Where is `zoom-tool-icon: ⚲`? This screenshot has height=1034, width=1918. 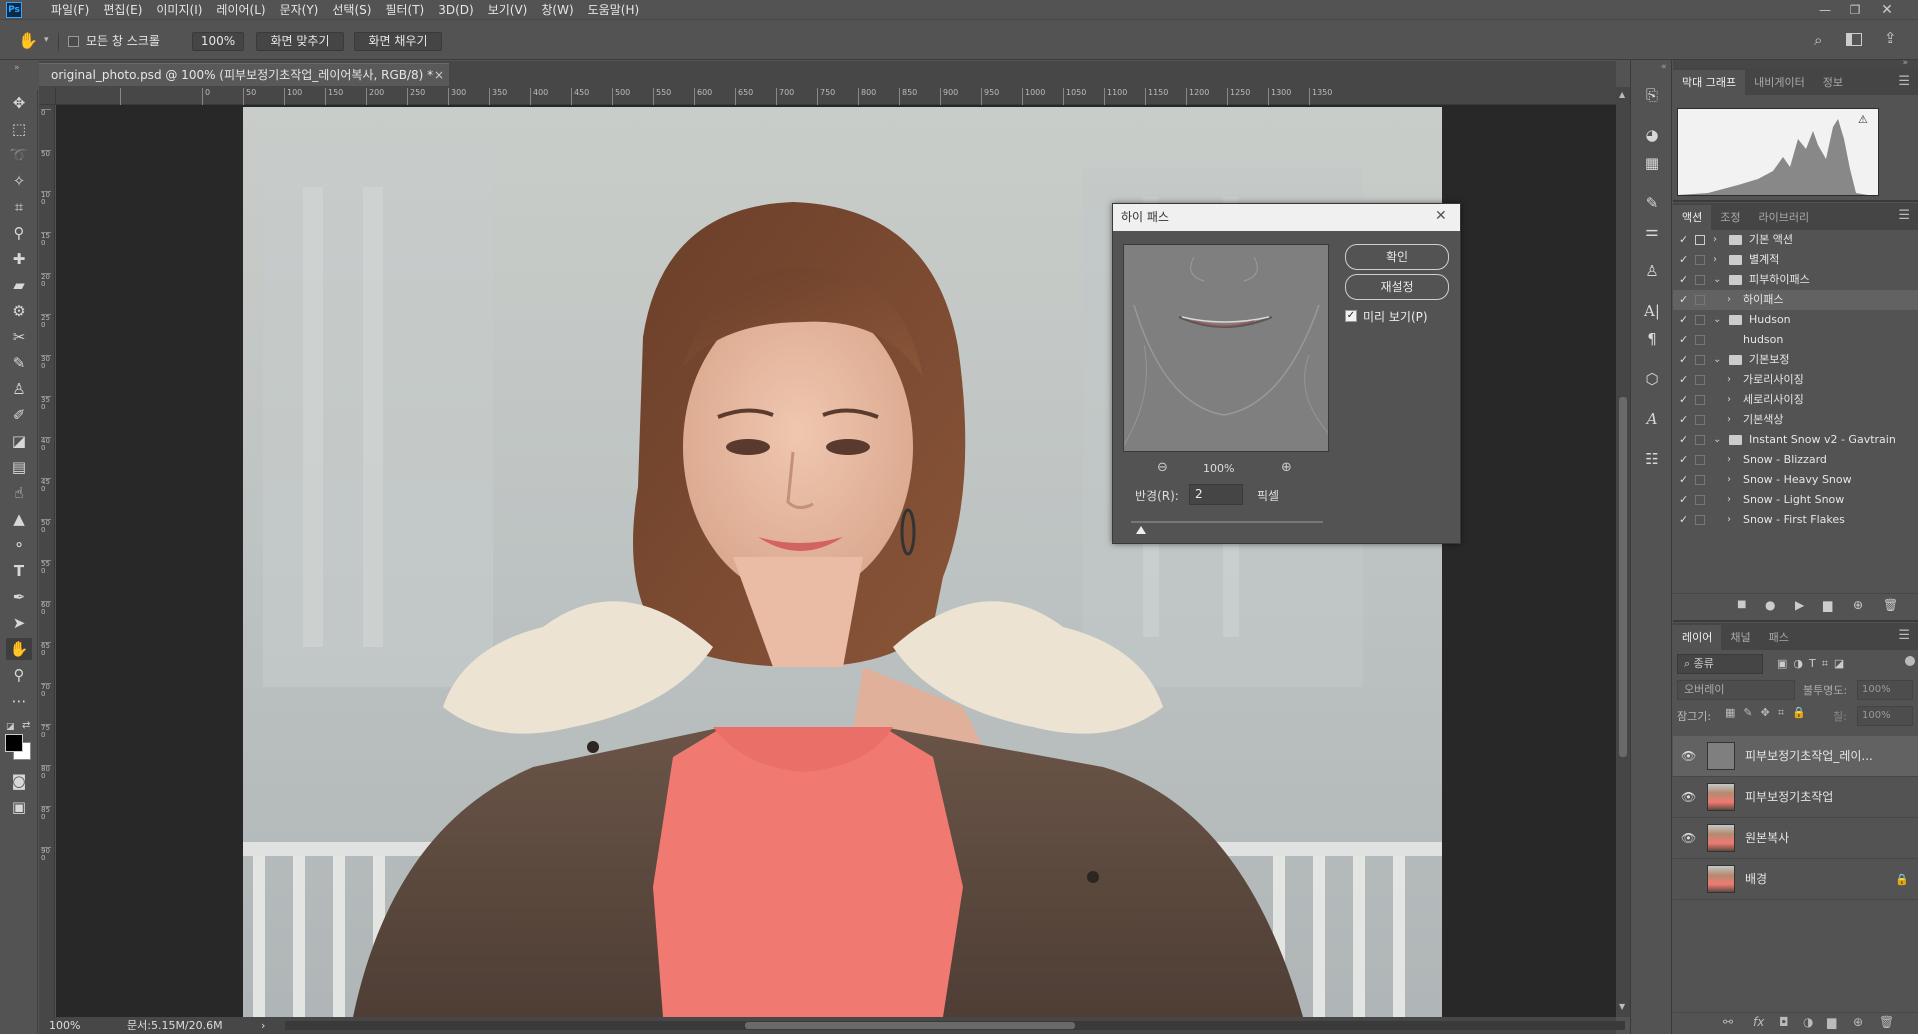
zoom-tool-icon: ⚲ is located at coordinates (19, 675).